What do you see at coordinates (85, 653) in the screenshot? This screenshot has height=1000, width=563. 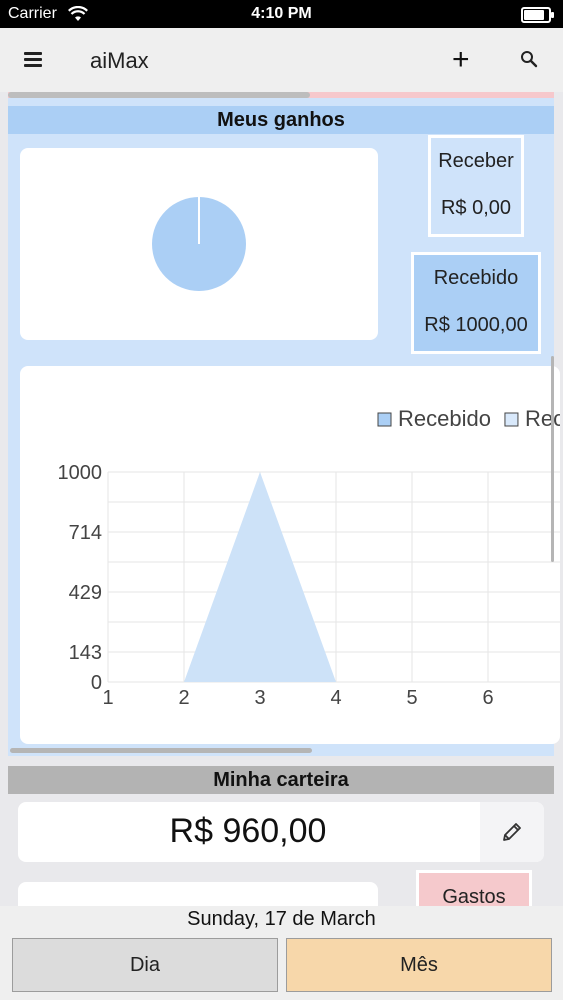 I see `y-tick-label: 143` at bounding box center [85, 653].